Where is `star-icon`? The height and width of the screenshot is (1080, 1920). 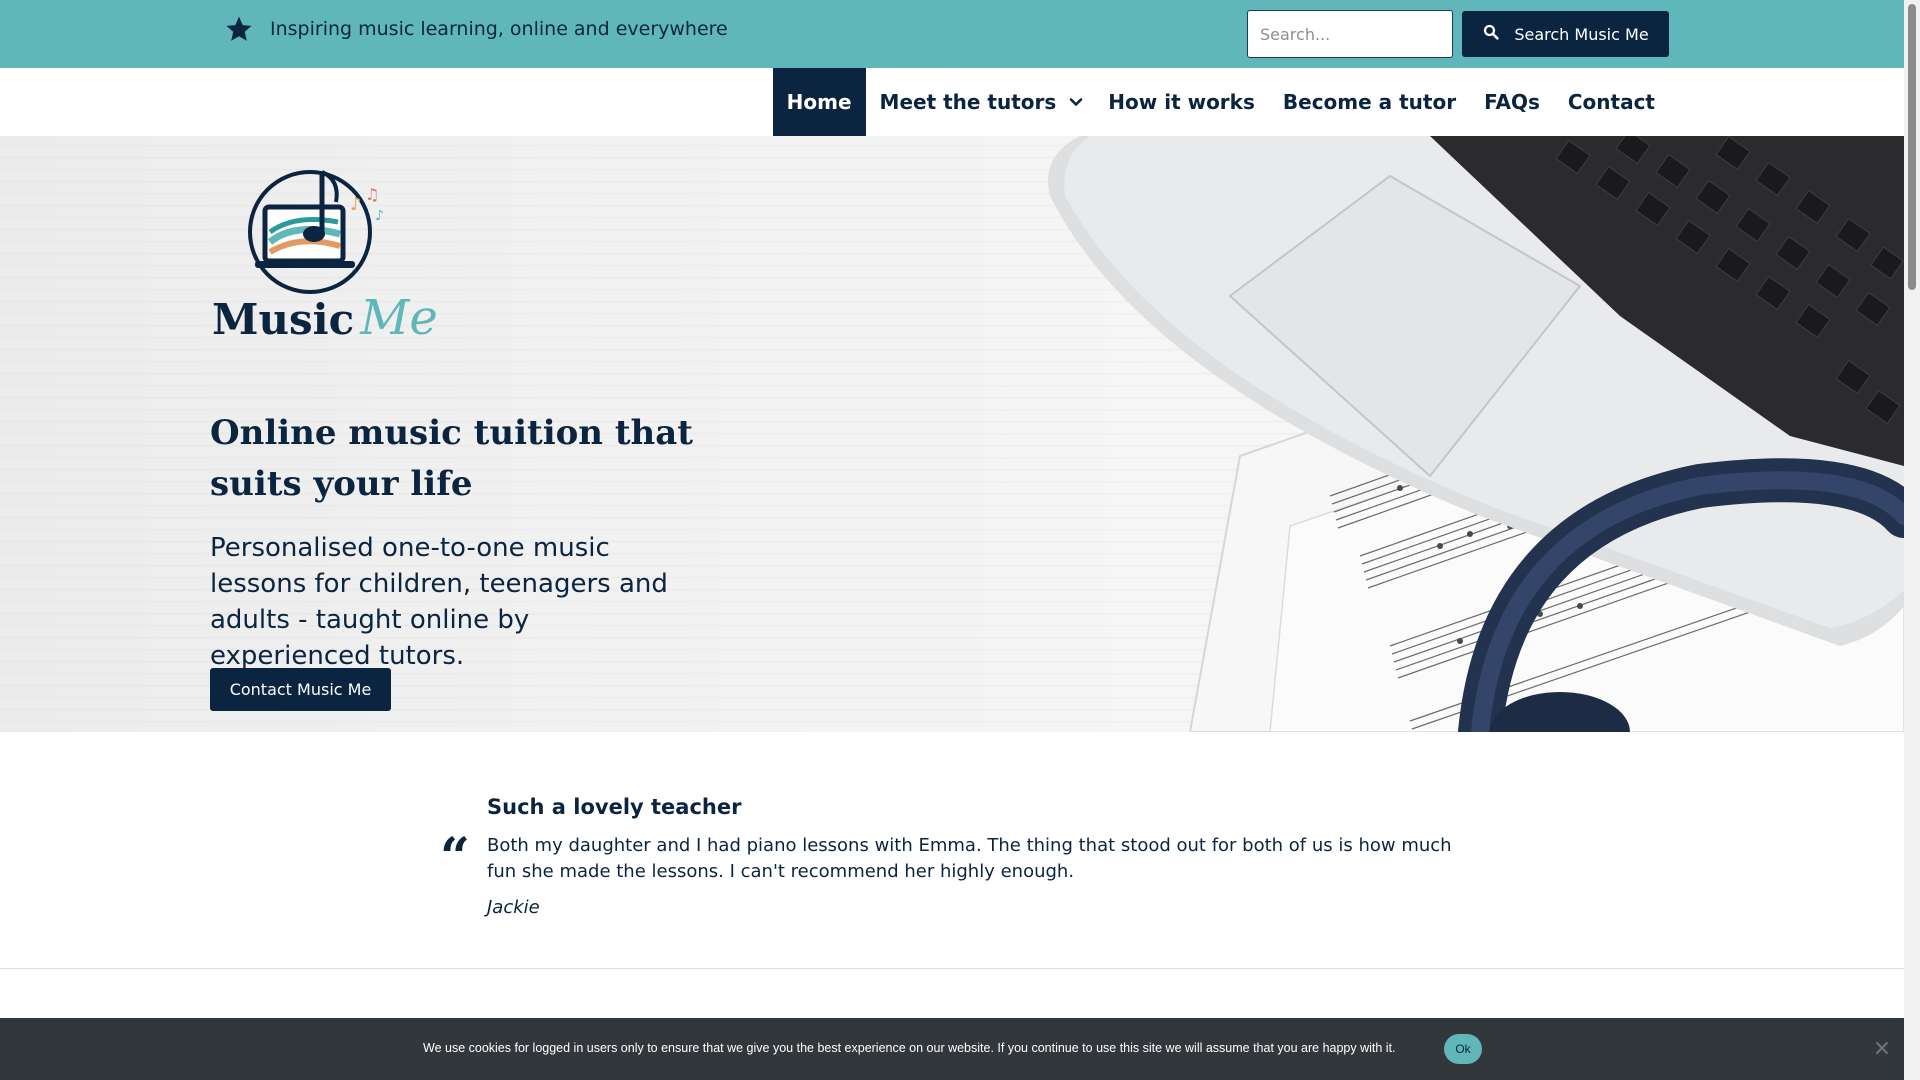 star-icon is located at coordinates (239, 29).